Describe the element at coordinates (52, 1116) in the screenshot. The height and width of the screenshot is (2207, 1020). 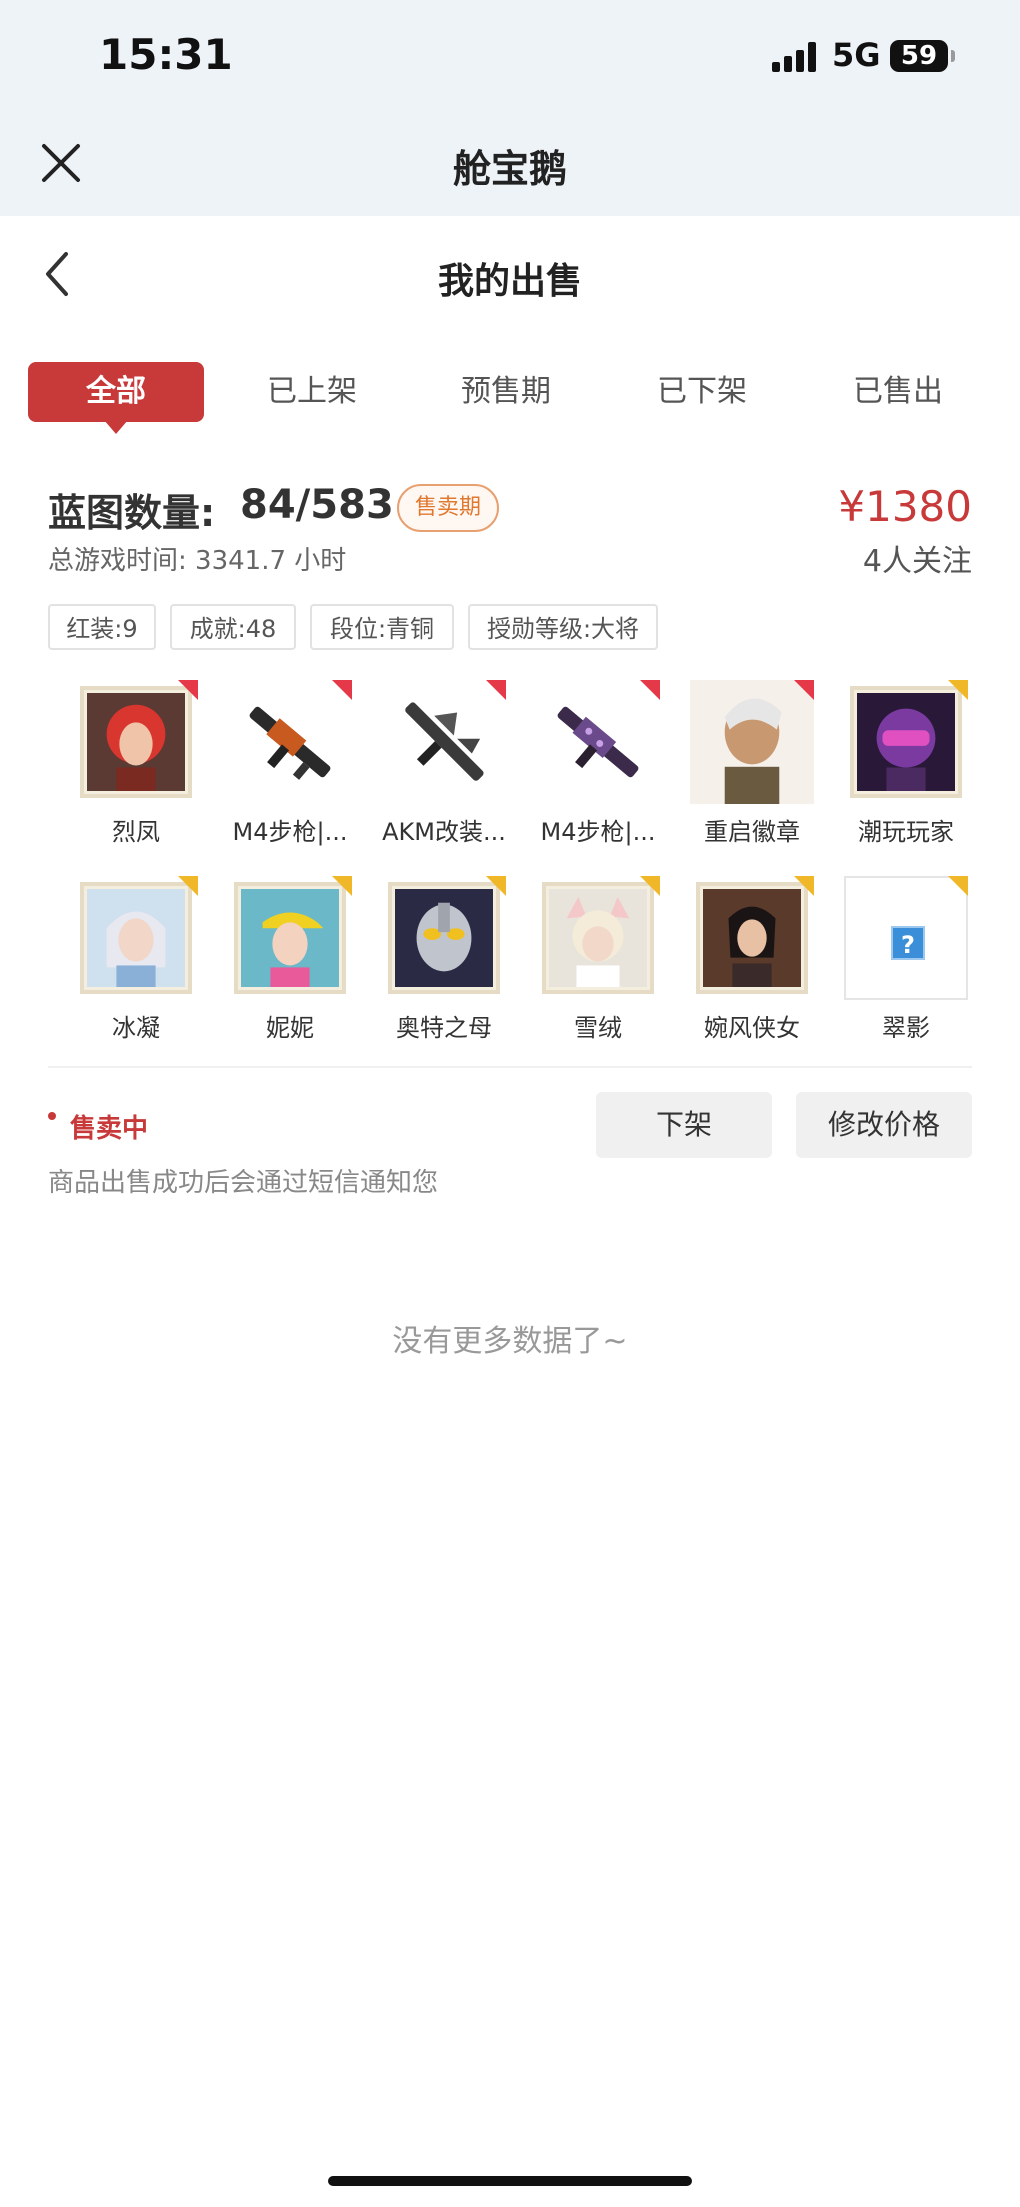
I see `status-dot` at that location.